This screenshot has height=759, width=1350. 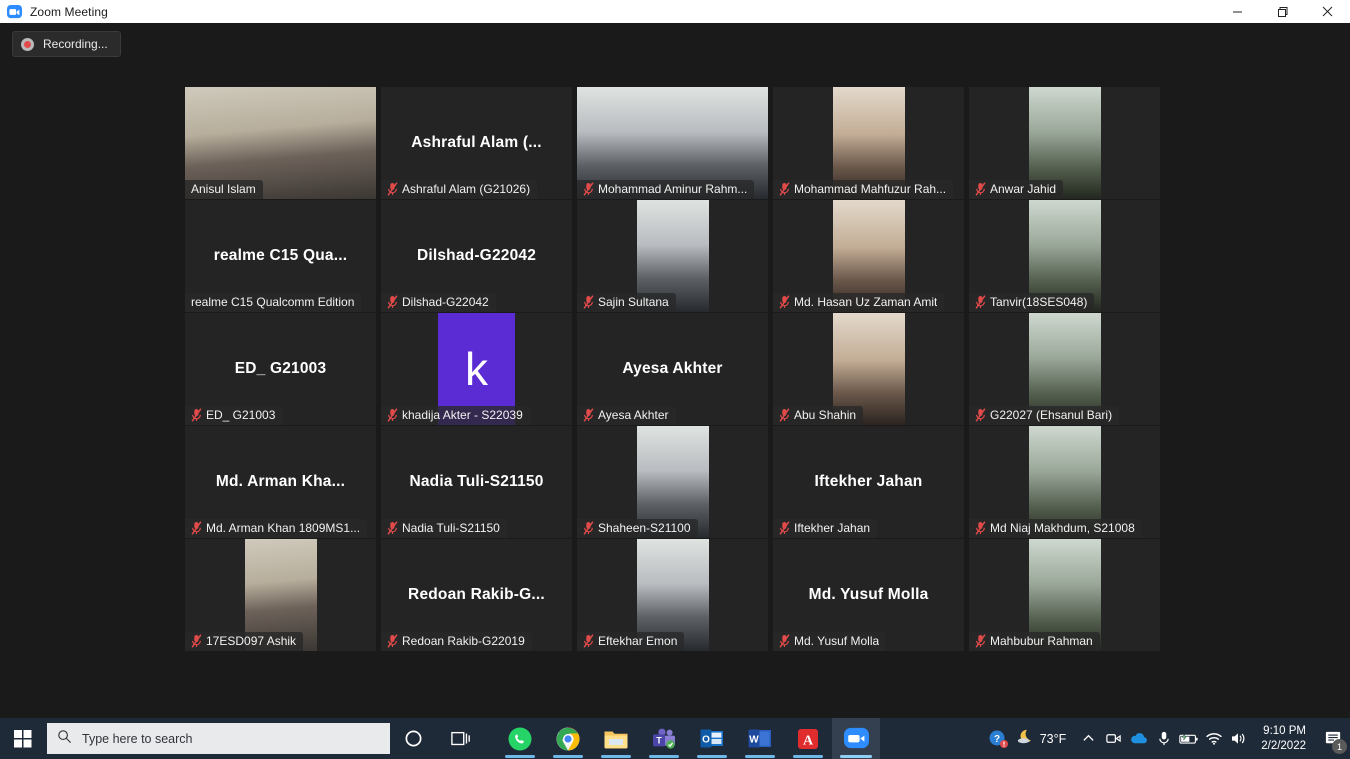 What do you see at coordinates (1064, 369) in the screenshot?
I see `participant-tile: G22027 (Ehsanul Bari)` at bounding box center [1064, 369].